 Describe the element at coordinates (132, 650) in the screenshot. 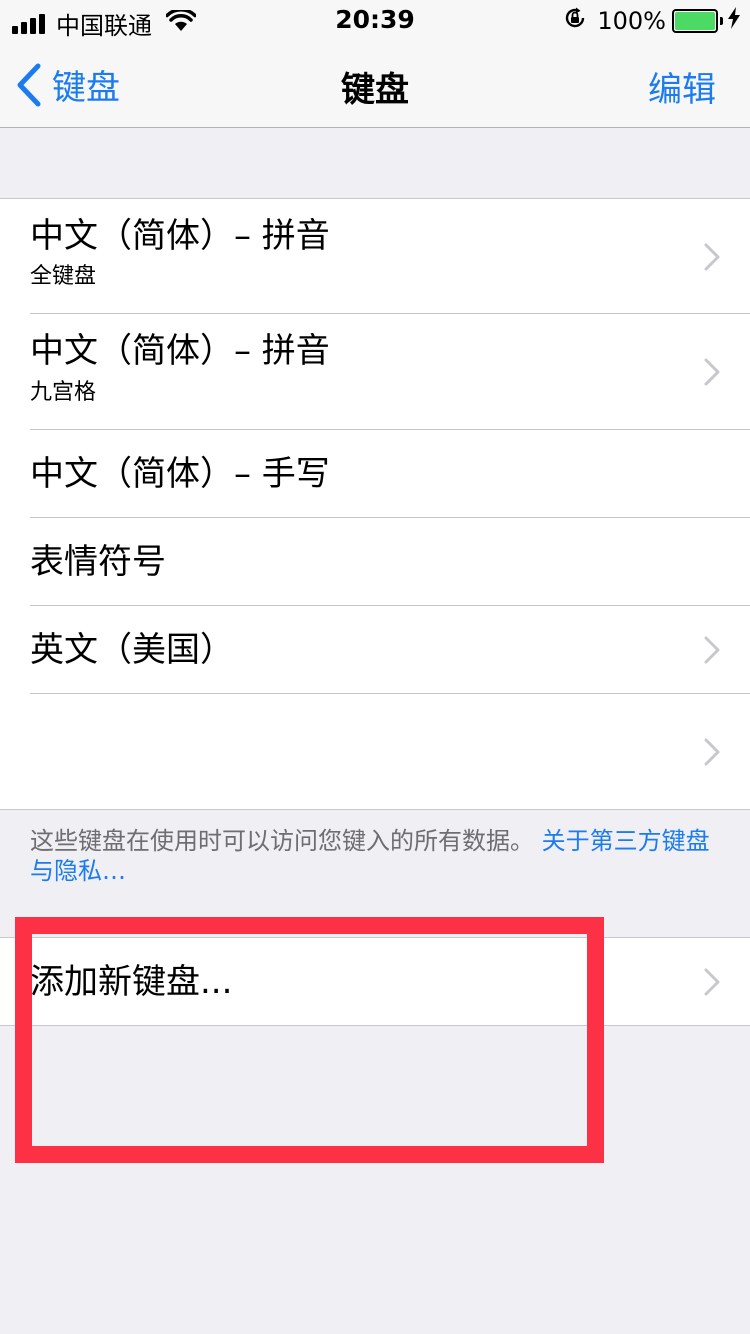

I see `row-title: 英文（美国）` at that location.